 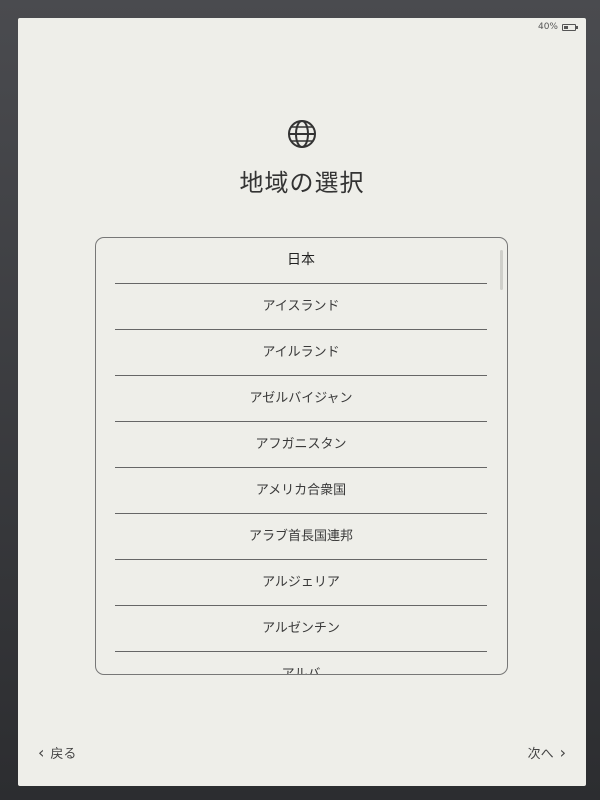 What do you see at coordinates (301, 491) in the screenshot?
I see `region-item: アメリカ合衆国` at bounding box center [301, 491].